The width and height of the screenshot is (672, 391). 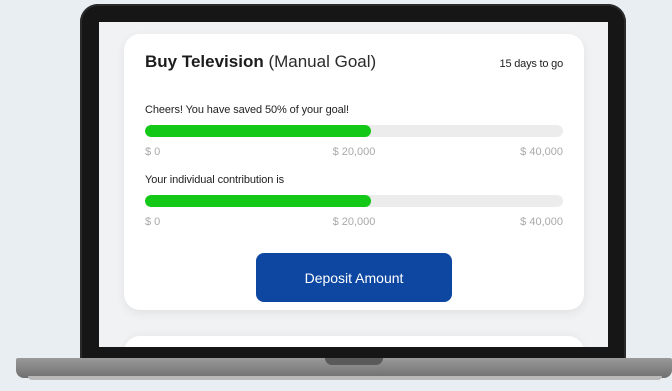 I want to click on saved-progress-fill, so click(x=258, y=131).